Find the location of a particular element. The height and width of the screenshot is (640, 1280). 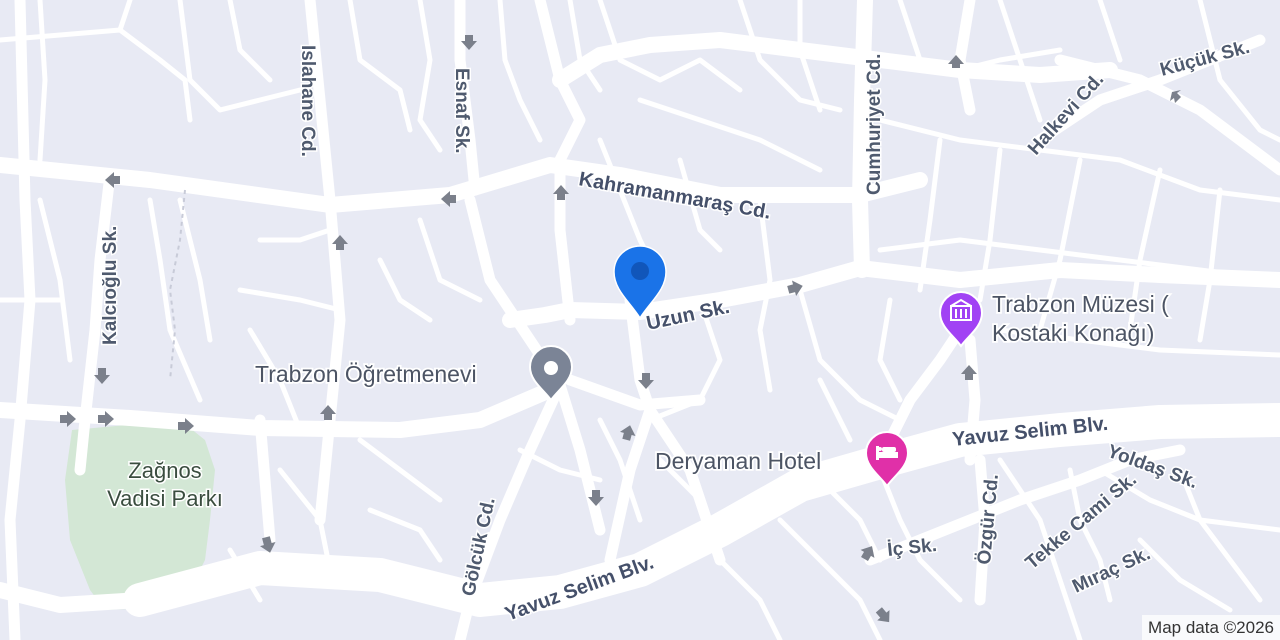

poi-label-ogretmenevi: Trabzon Öğretmenevi is located at coordinates (365, 374).